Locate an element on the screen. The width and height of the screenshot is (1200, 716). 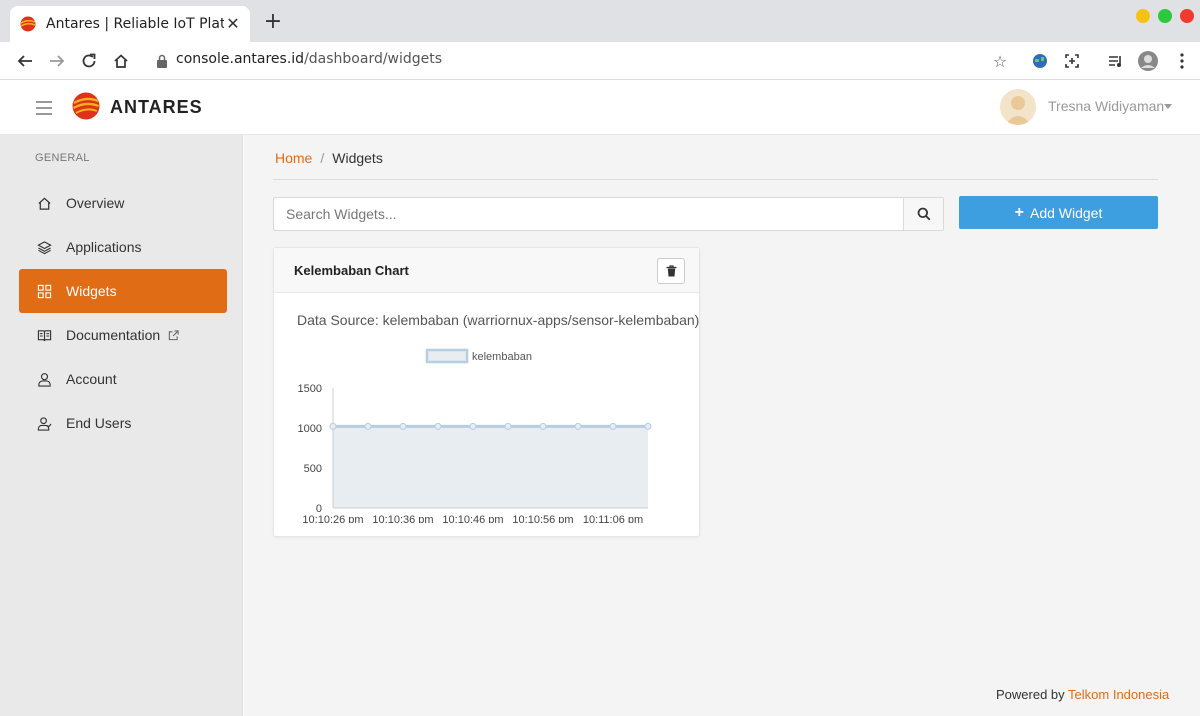
add-widget-label: Add Widget is located at coordinates (1066, 212).